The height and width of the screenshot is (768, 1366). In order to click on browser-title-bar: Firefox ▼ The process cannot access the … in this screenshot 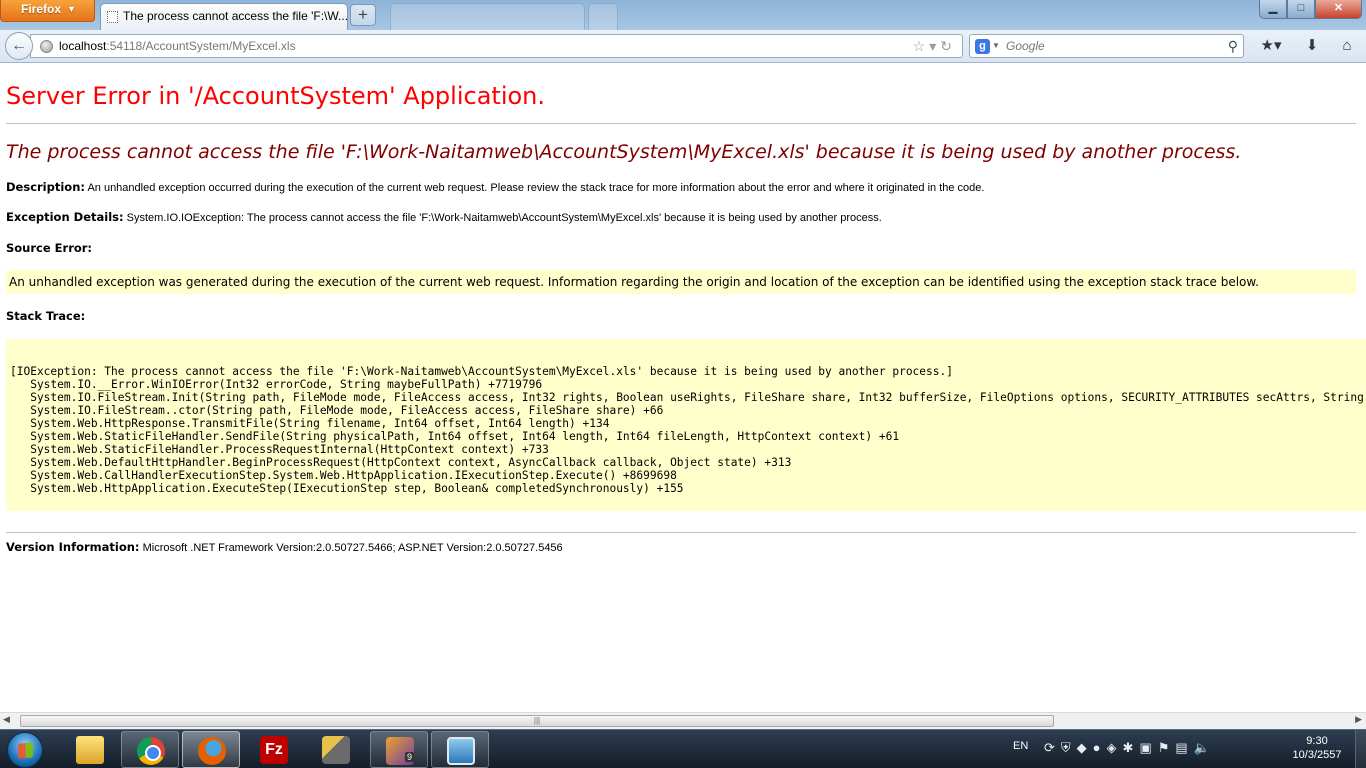, I will do `click(683, 15)`.